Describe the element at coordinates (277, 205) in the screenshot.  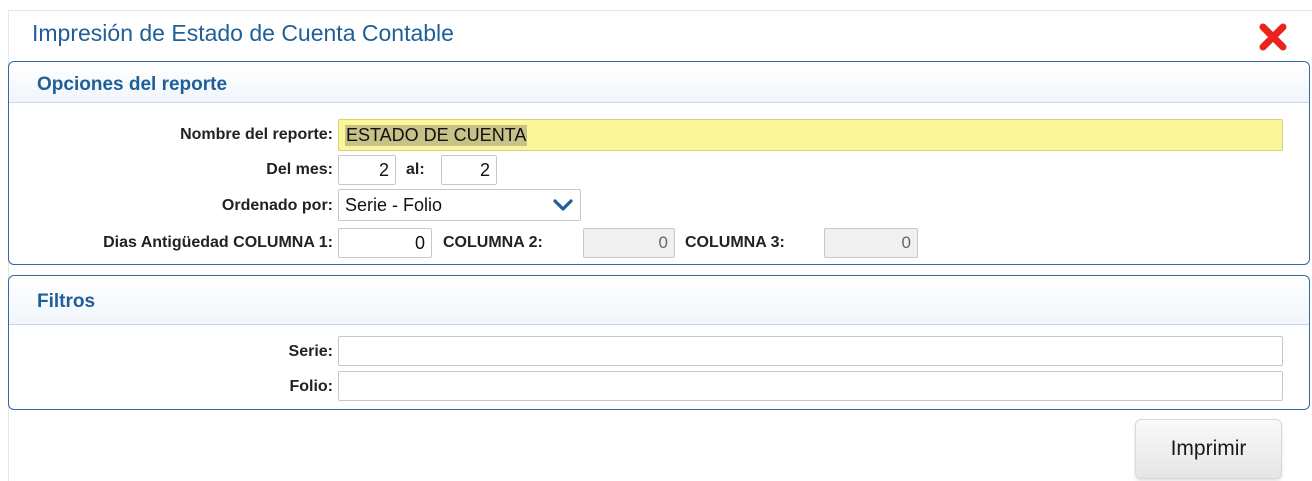
I see `order-label: Ordenado por:` at that location.